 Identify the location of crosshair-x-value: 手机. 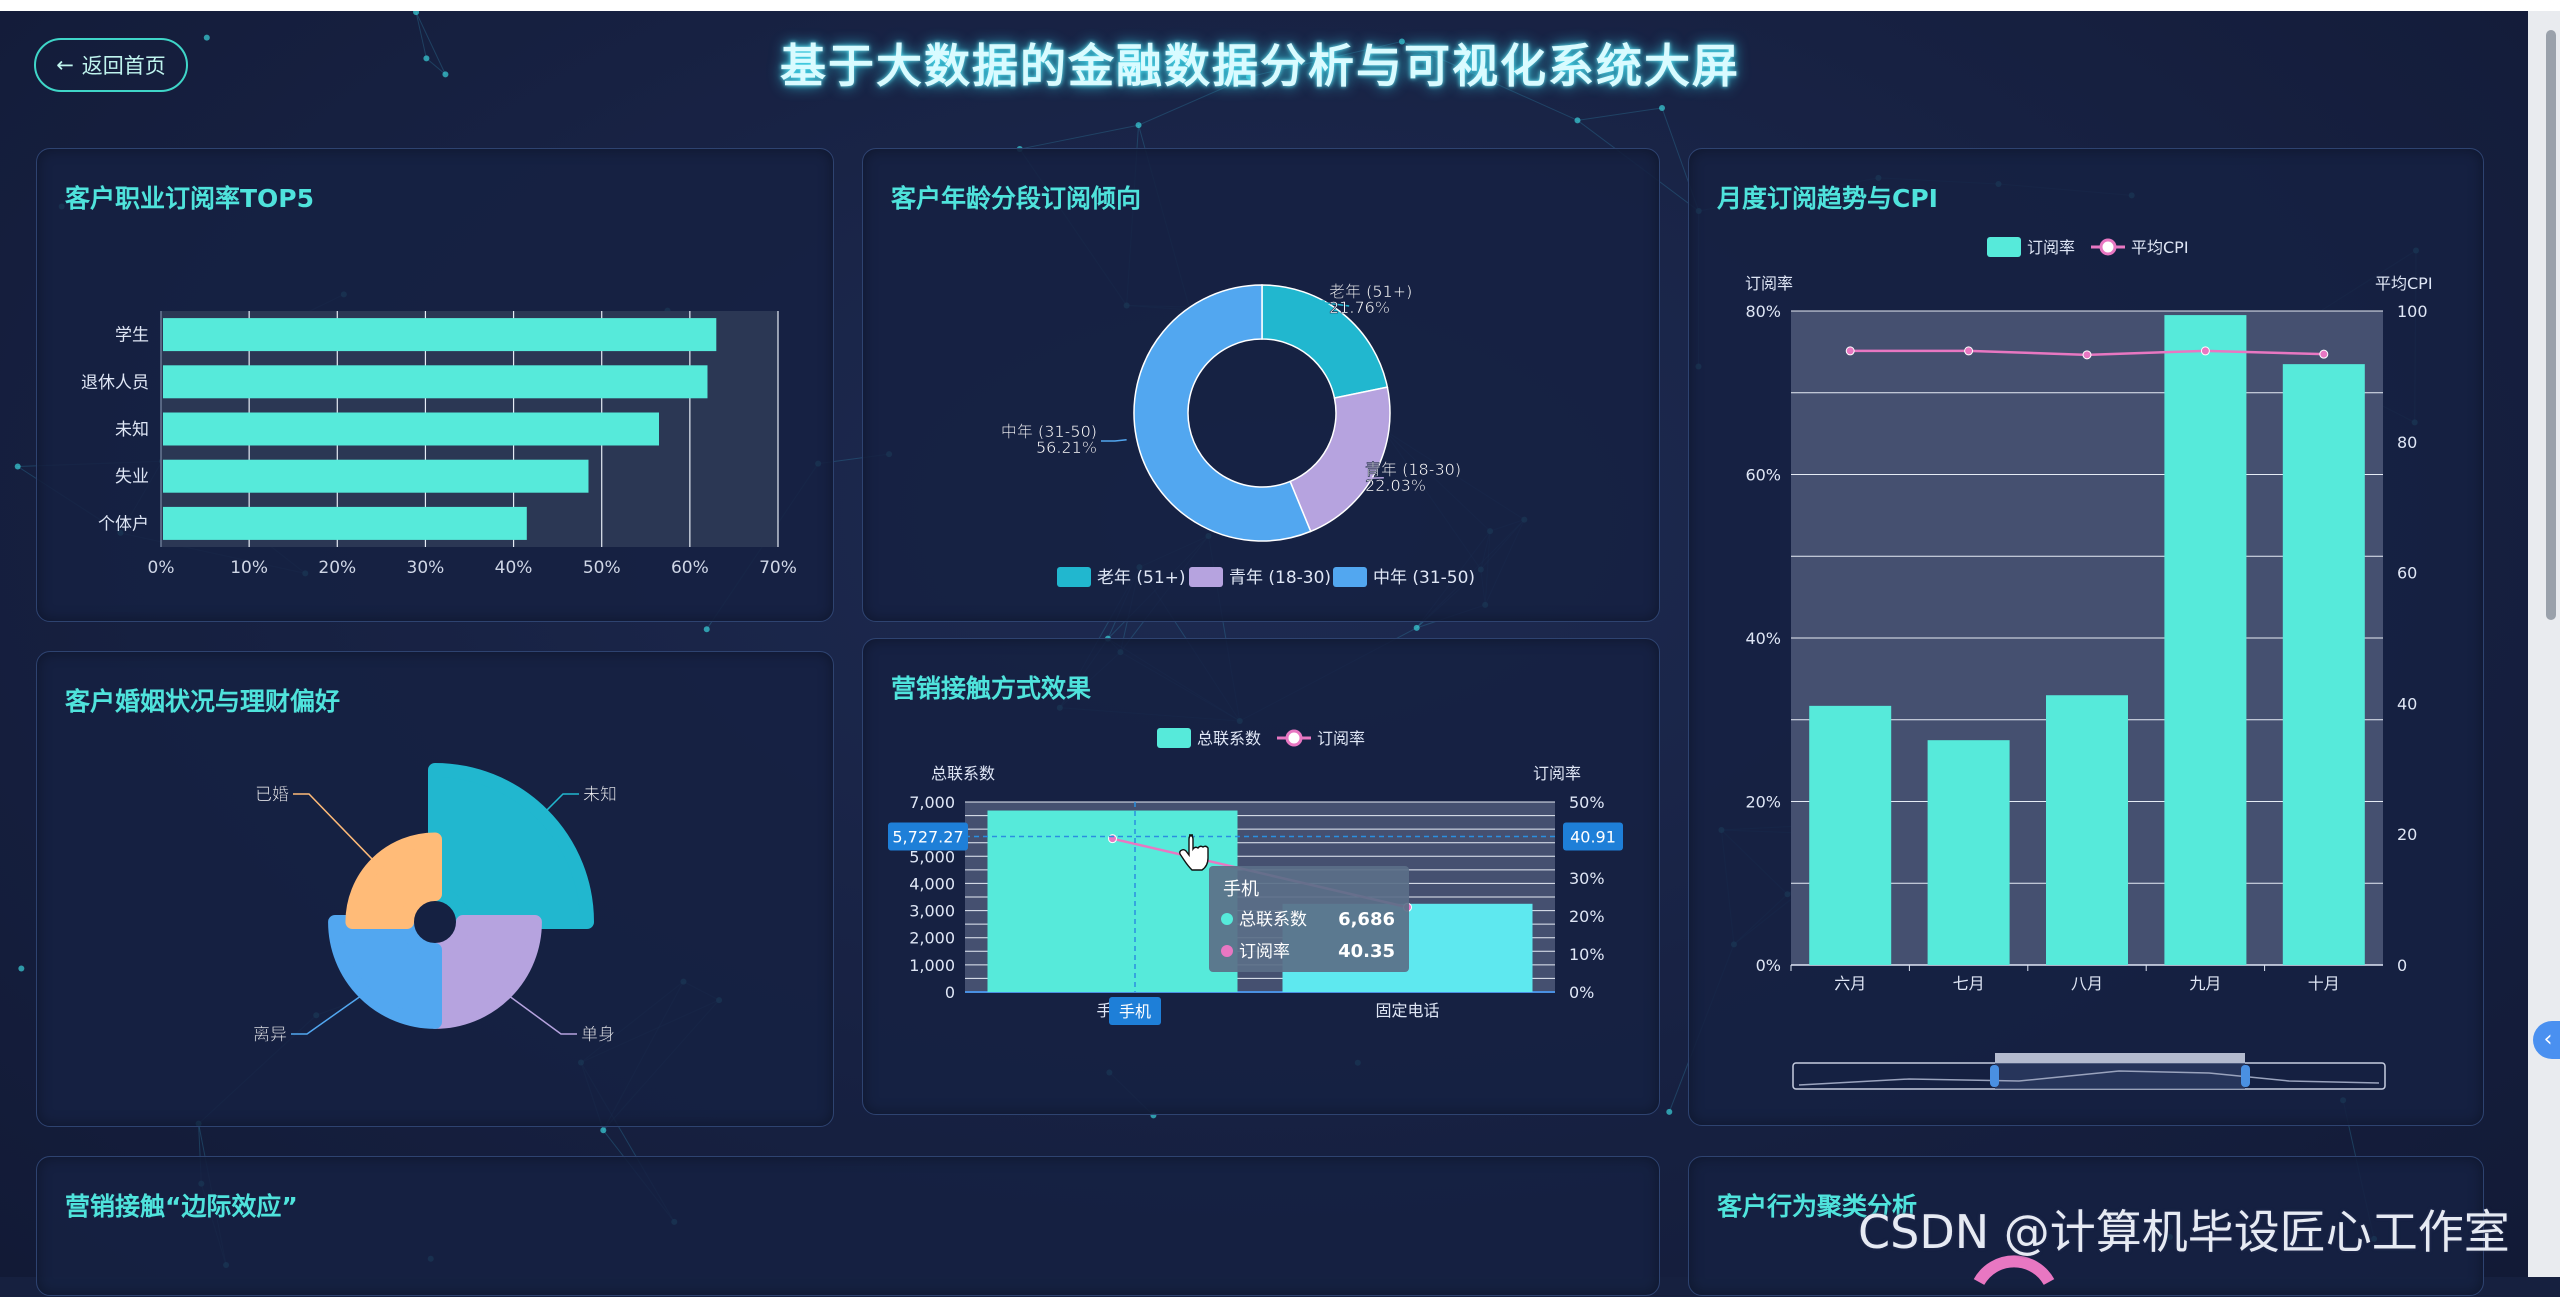
(1135, 1011).